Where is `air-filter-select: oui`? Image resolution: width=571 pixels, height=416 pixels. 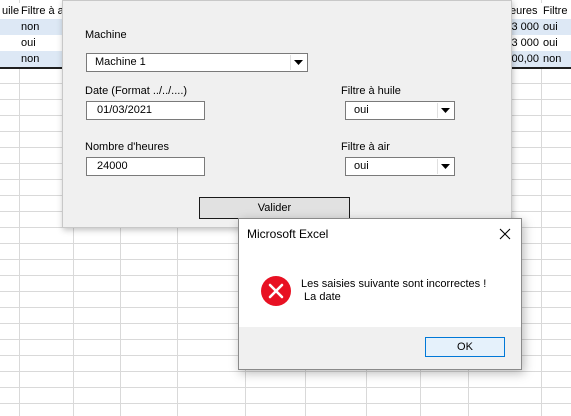
air-filter-select: oui is located at coordinates (400, 166).